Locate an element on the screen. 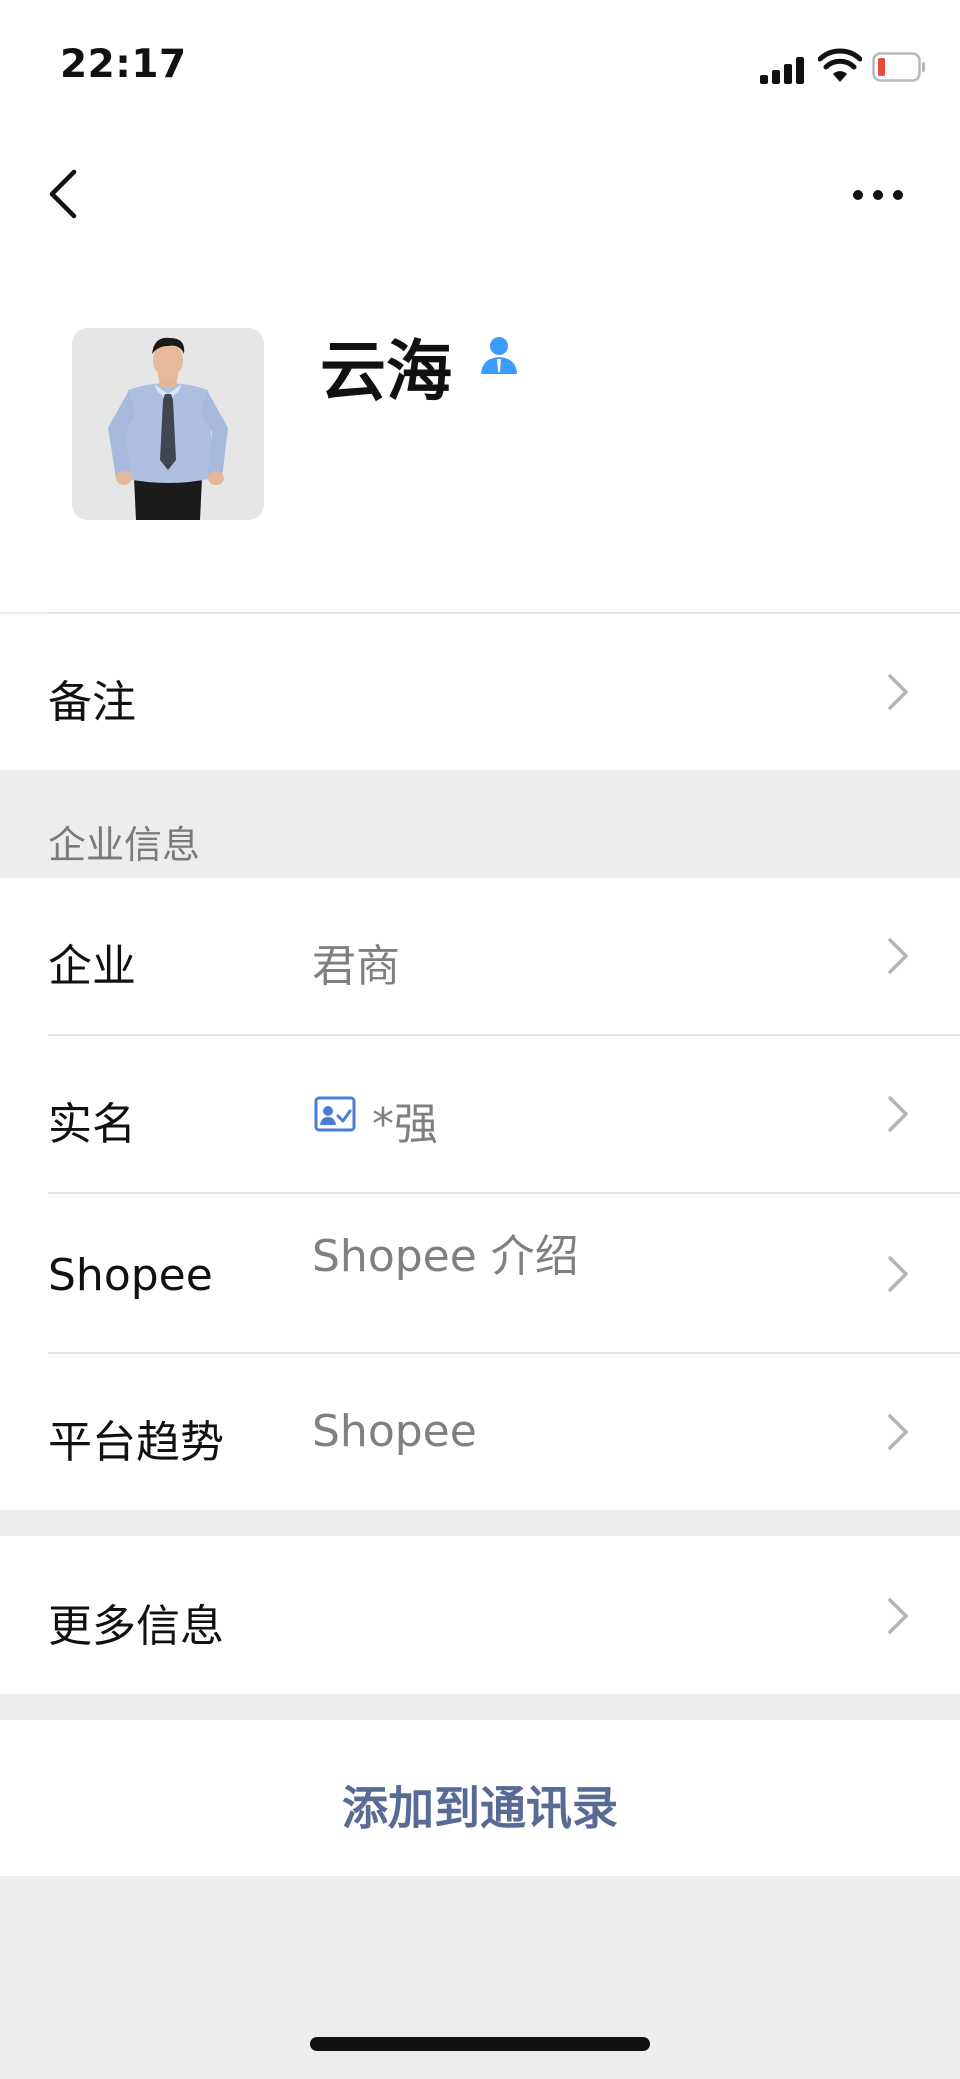  remark-label: 备注 is located at coordinates (92, 702).